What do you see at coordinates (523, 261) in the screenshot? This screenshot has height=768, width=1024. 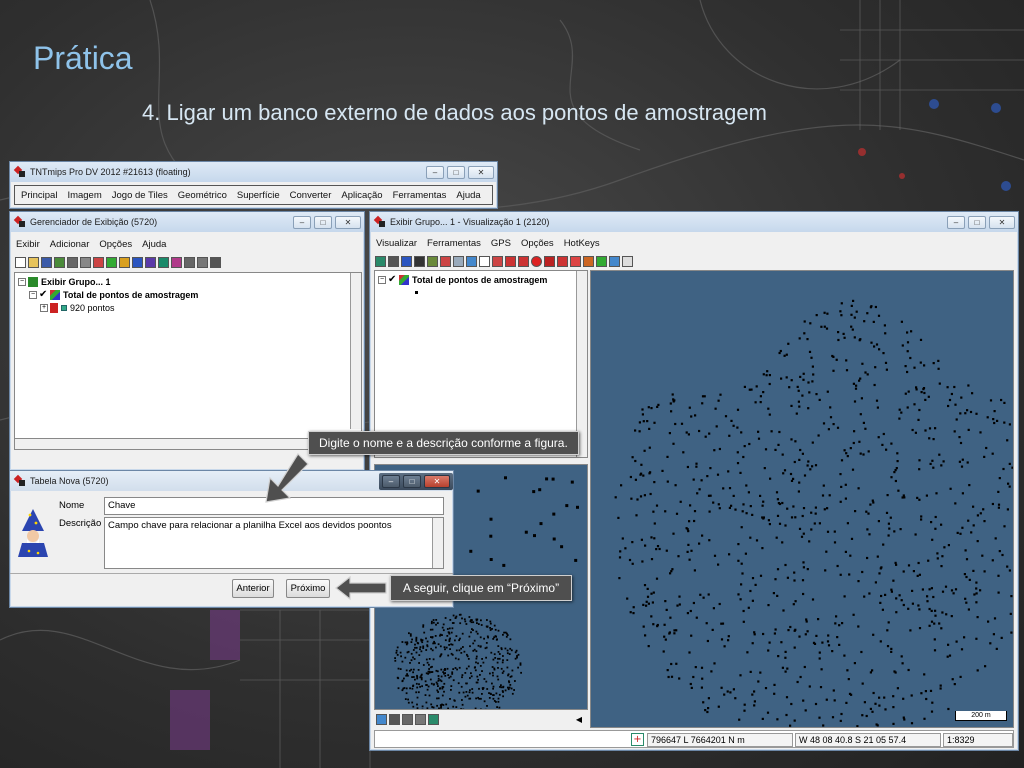 I see `forward-icon` at bounding box center [523, 261].